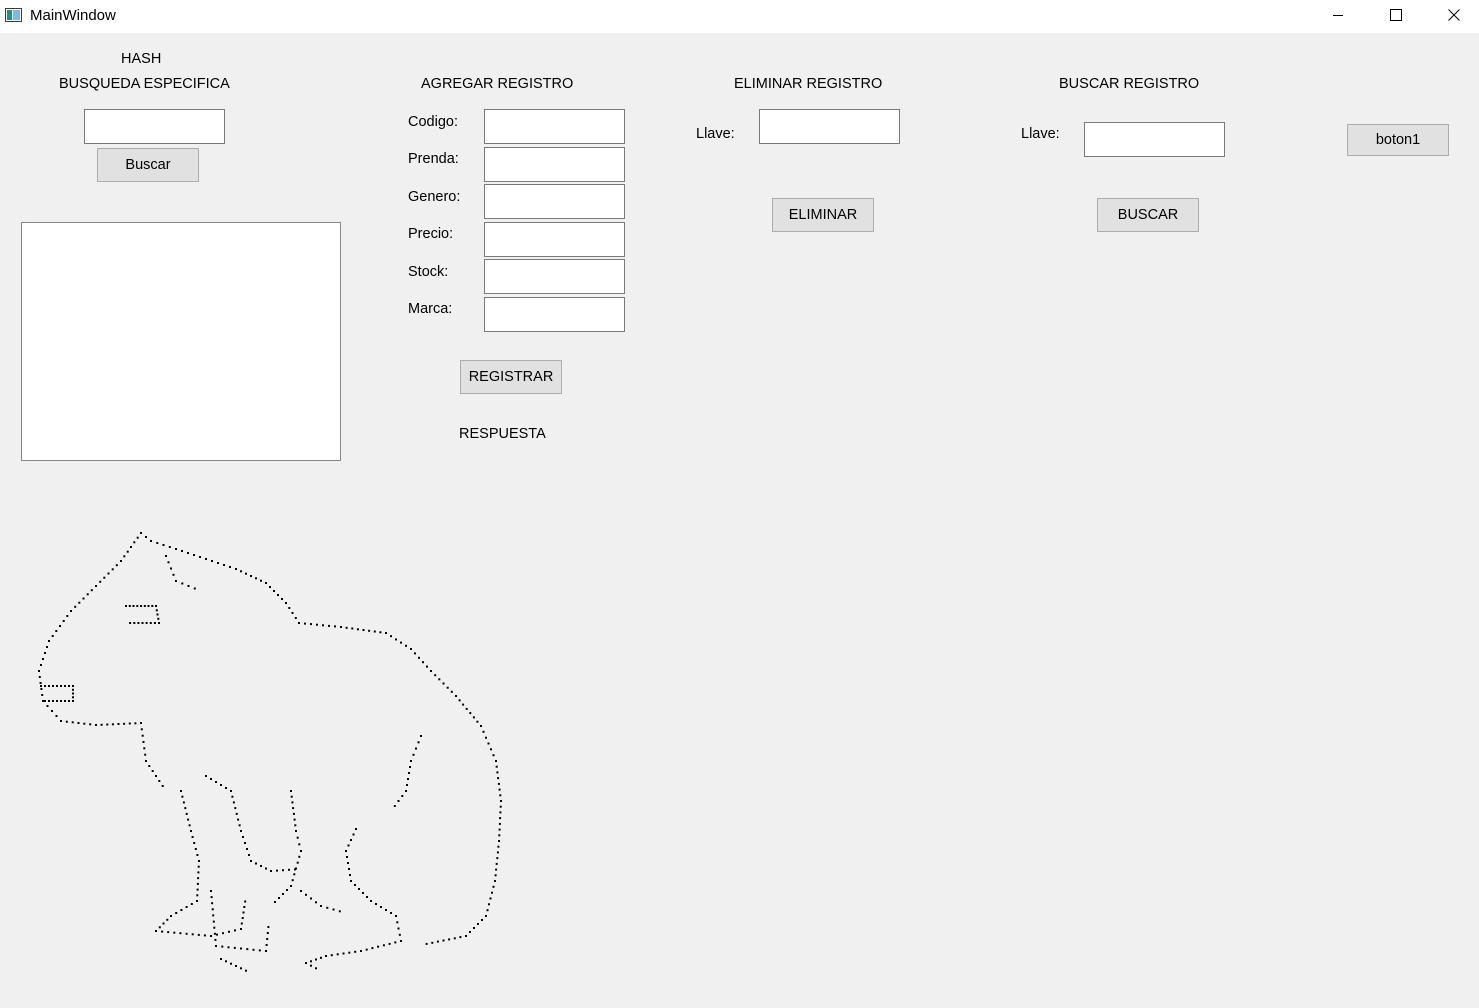 This screenshot has width=1479, height=1008. What do you see at coordinates (1129, 84) in the screenshot?
I see `buscar-registro-title: BUSCAR REGISTRO` at bounding box center [1129, 84].